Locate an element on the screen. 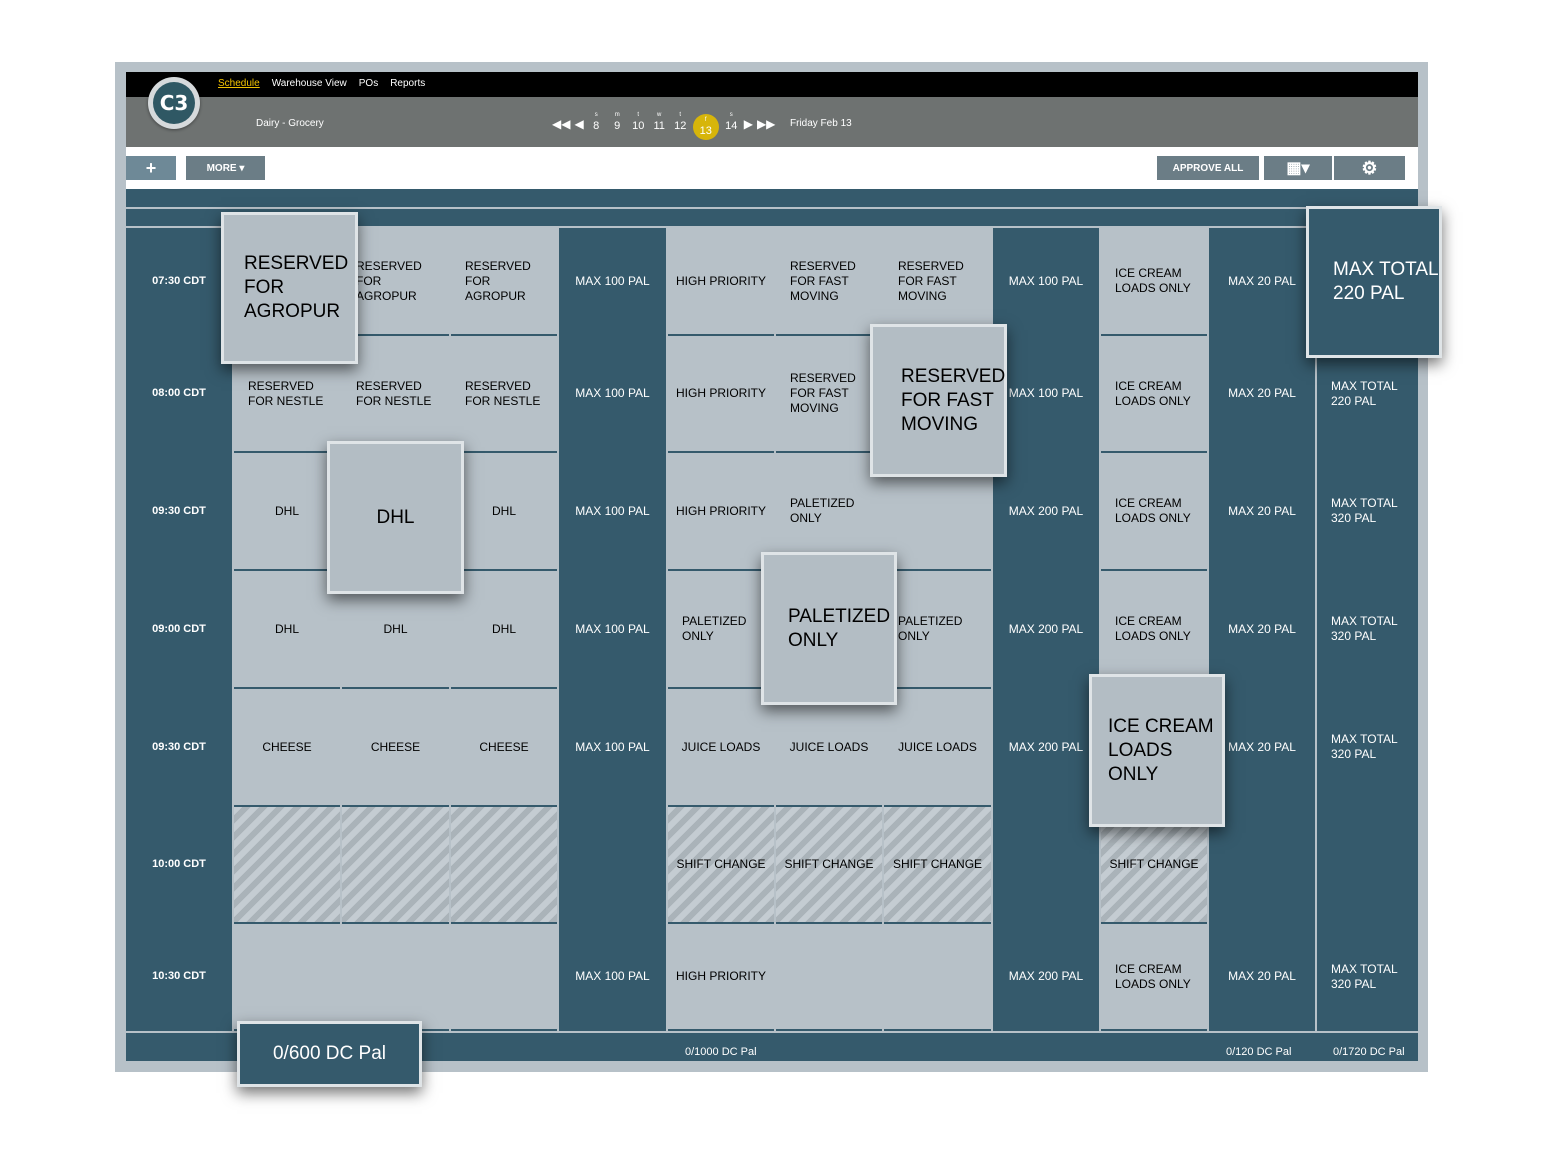 The image size is (1563, 1156). day-thu: t 12 is located at coordinates (680, 125).